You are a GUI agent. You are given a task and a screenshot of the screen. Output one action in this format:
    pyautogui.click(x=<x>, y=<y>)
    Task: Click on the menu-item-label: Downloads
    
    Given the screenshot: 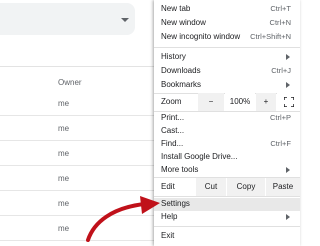 What is the action you would take?
    pyautogui.click(x=181, y=70)
    